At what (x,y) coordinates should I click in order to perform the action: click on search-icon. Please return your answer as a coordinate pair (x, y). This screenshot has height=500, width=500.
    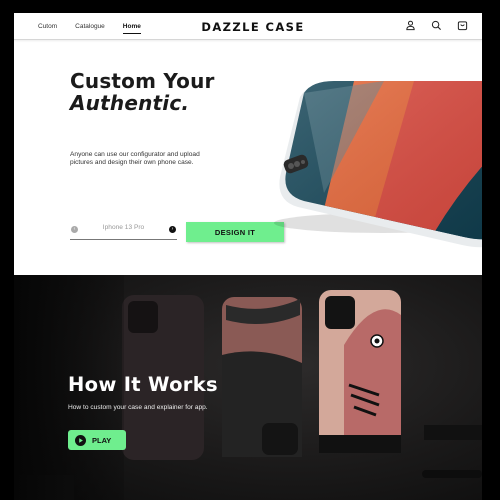
    Looking at the image, I should click on (436, 25).